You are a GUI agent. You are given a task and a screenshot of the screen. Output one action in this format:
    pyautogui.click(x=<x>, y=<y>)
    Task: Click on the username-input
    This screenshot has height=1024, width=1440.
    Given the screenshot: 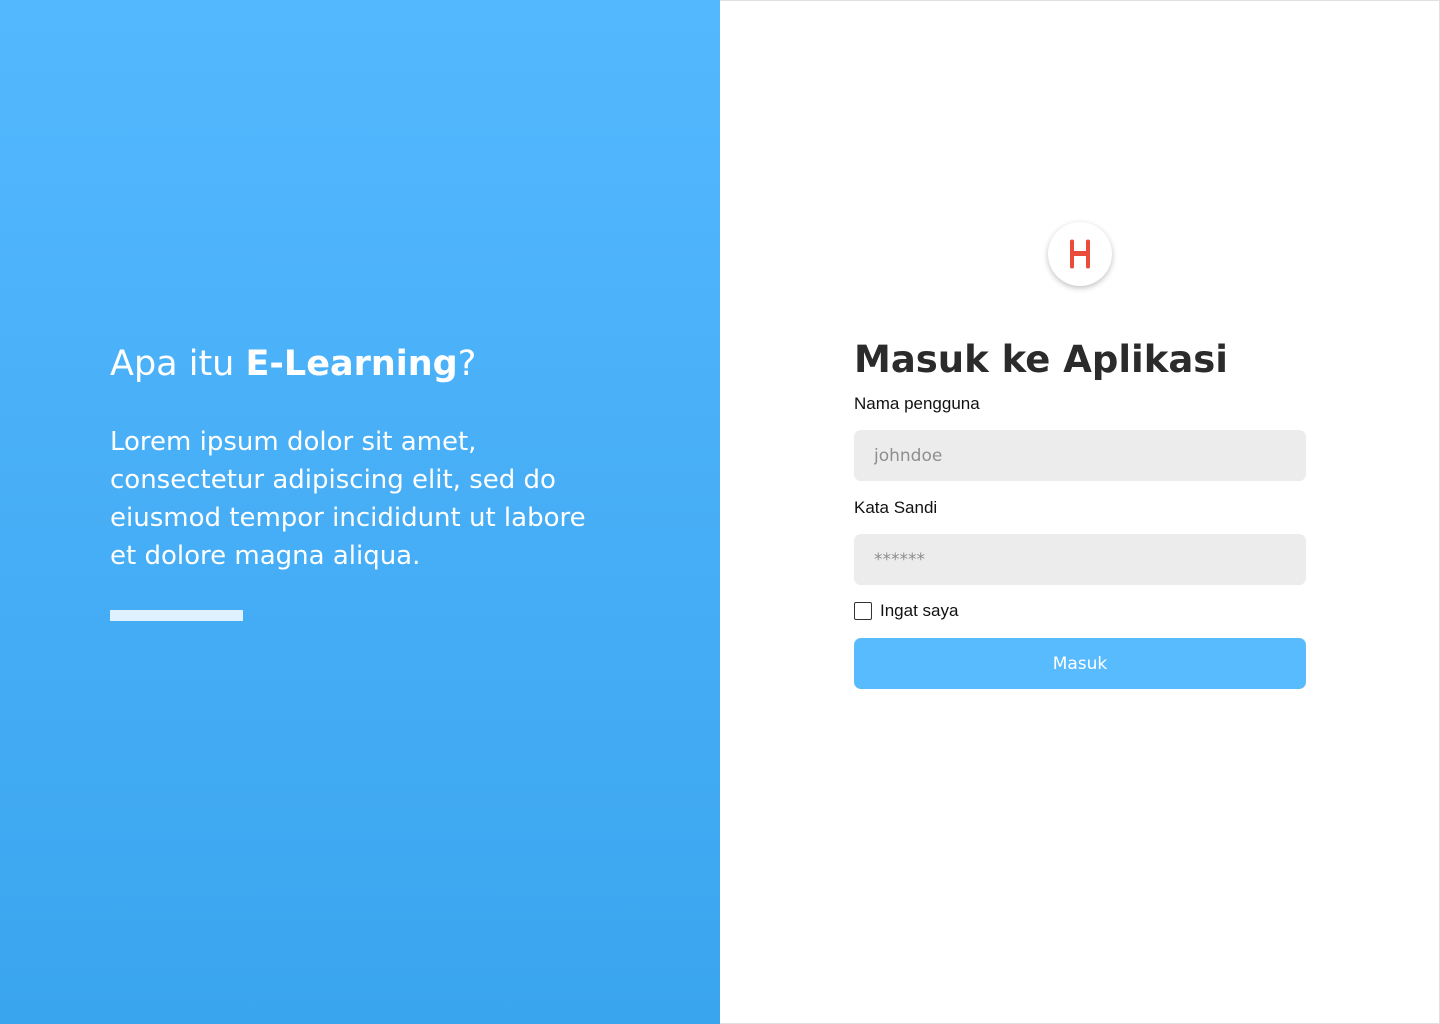 What is the action you would take?
    pyautogui.click(x=1080, y=455)
    